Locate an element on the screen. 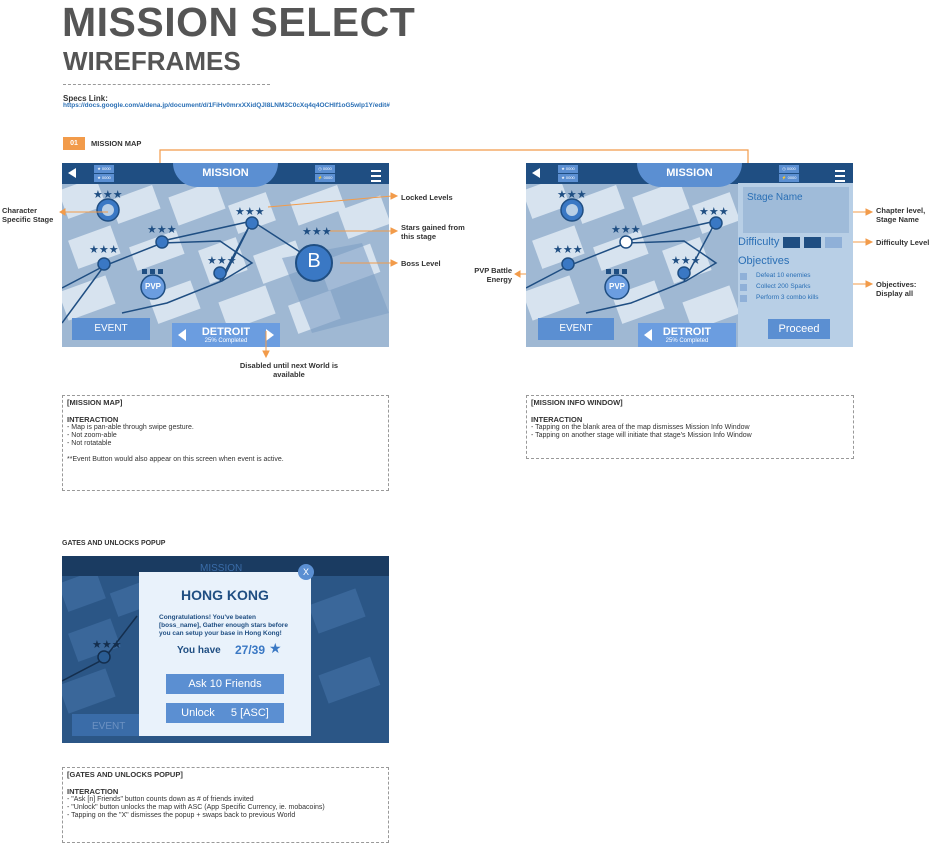 The image size is (950, 851). notes-title: [MISSION MAP] is located at coordinates (95, 402).